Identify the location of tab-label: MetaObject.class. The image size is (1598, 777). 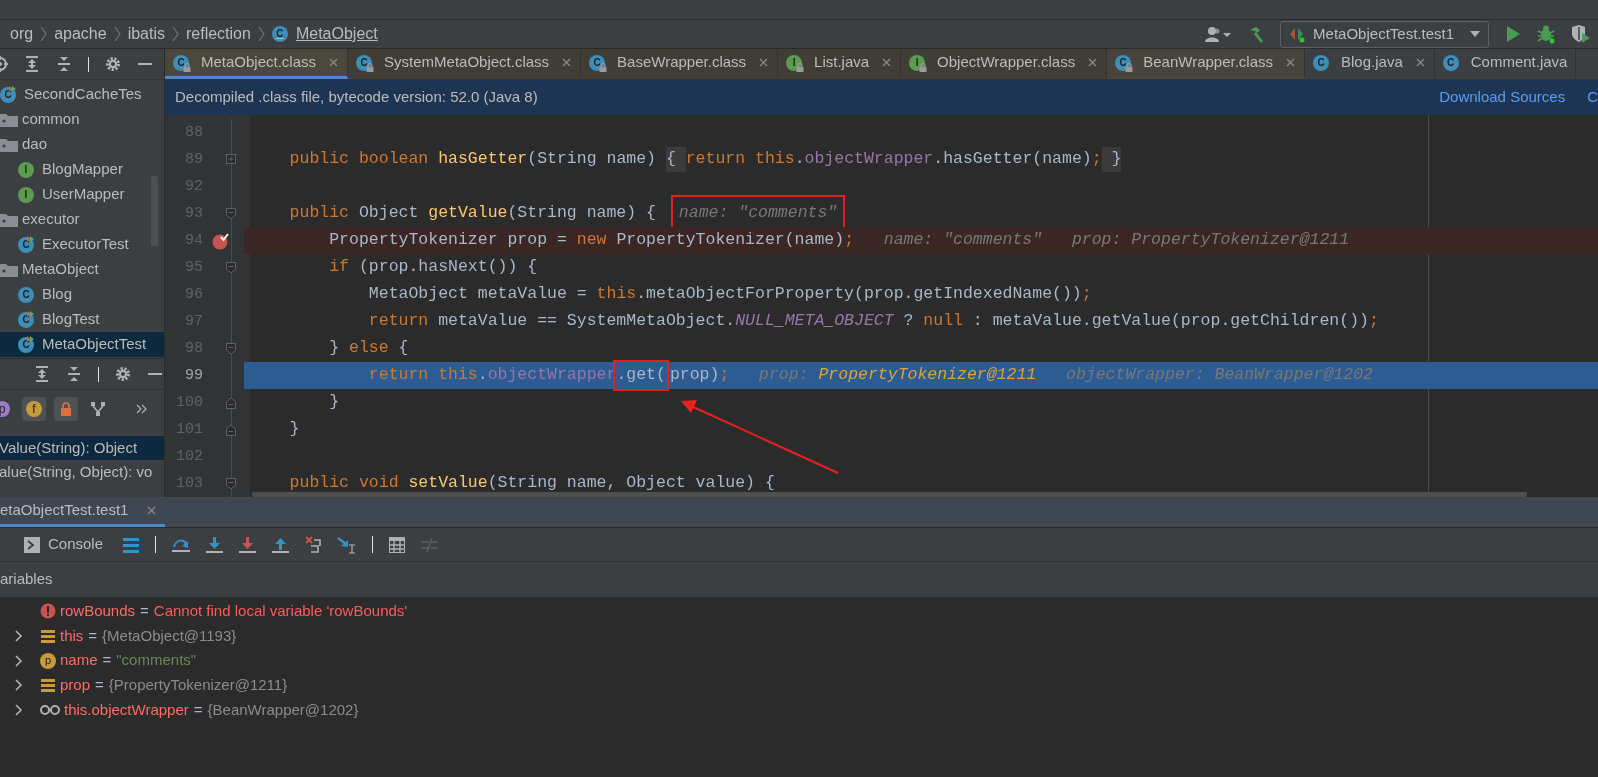
(259, 62).